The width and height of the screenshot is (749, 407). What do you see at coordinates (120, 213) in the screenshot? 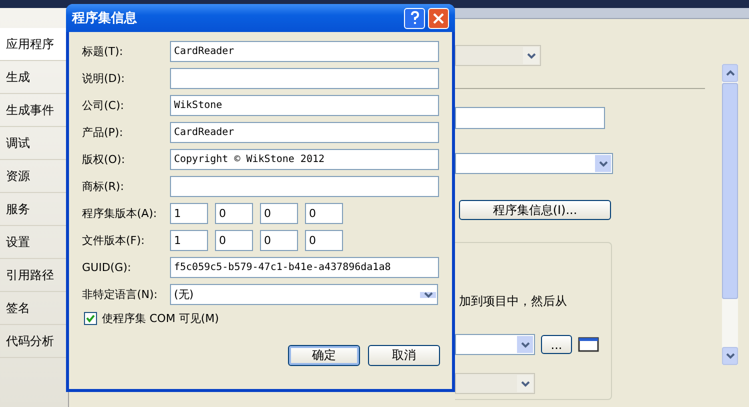
I see `field-label: 程序集版本(A):` at bounding box center [120, 213].